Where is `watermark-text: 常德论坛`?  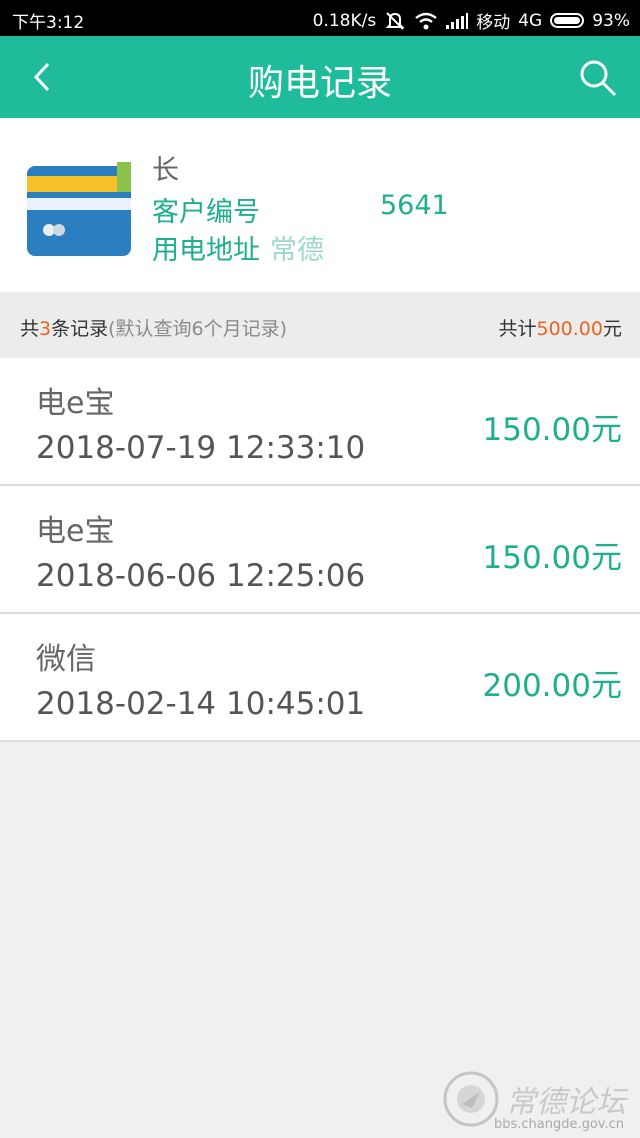
watermark-text: 常德论坛 is located at coordinates (566, 1102).